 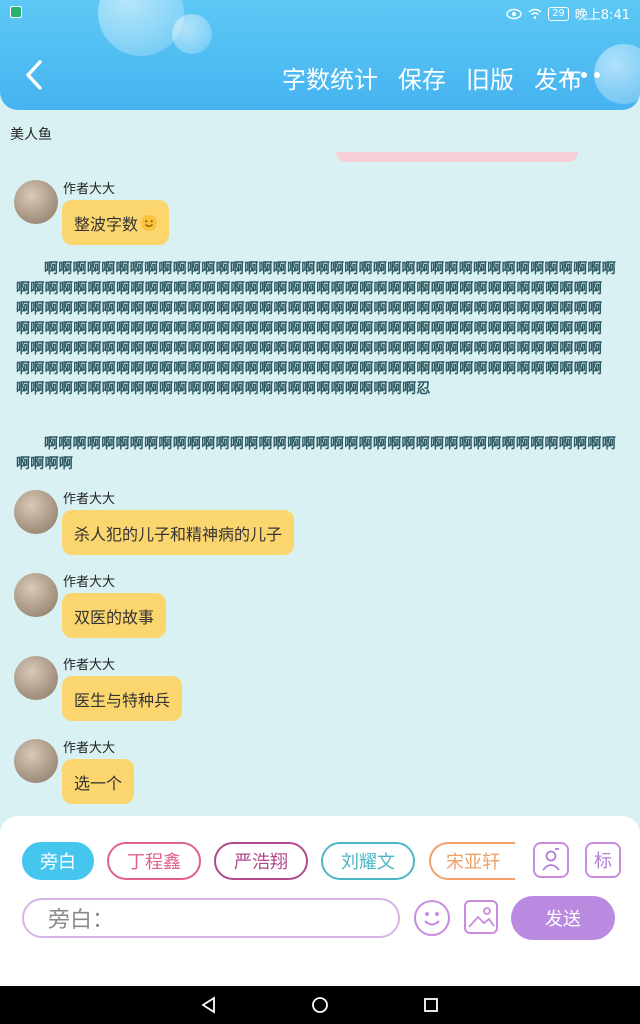 I want to click on message-text: 双医的故事, so click(x=114, y=617).